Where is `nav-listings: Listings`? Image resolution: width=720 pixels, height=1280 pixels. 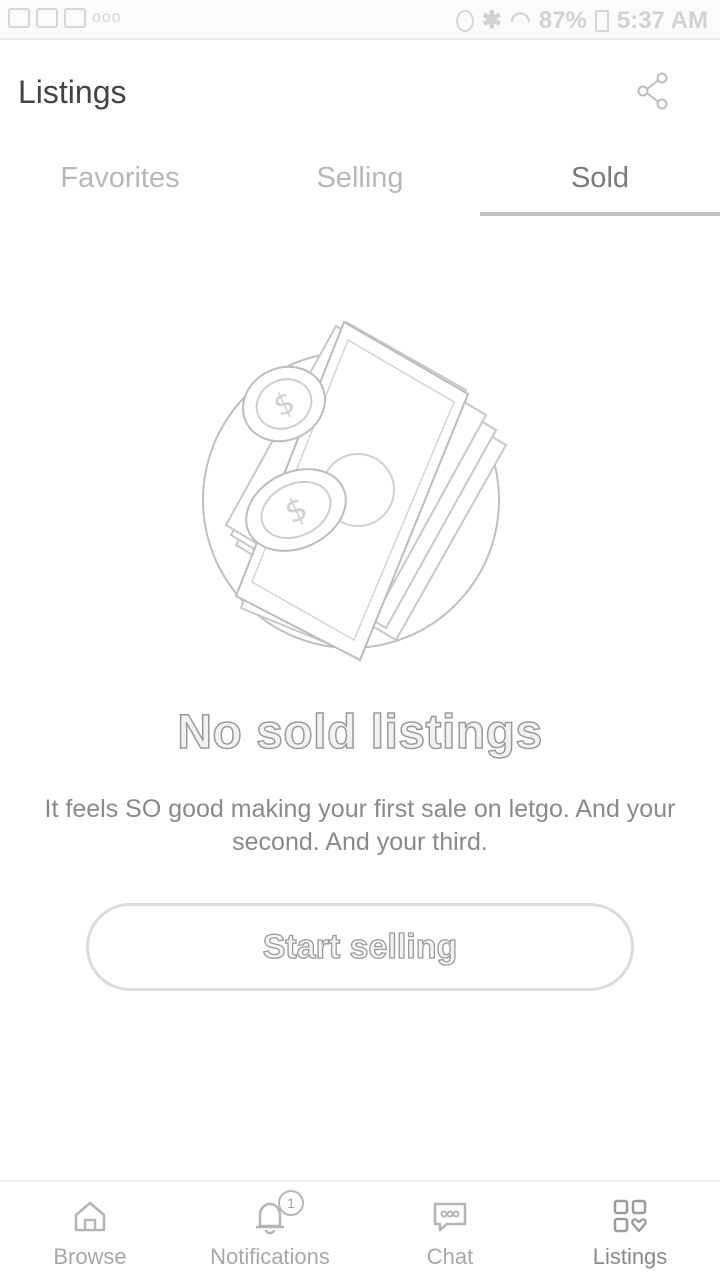
nav-listings: Listings is located at coordinates (630, 1231).